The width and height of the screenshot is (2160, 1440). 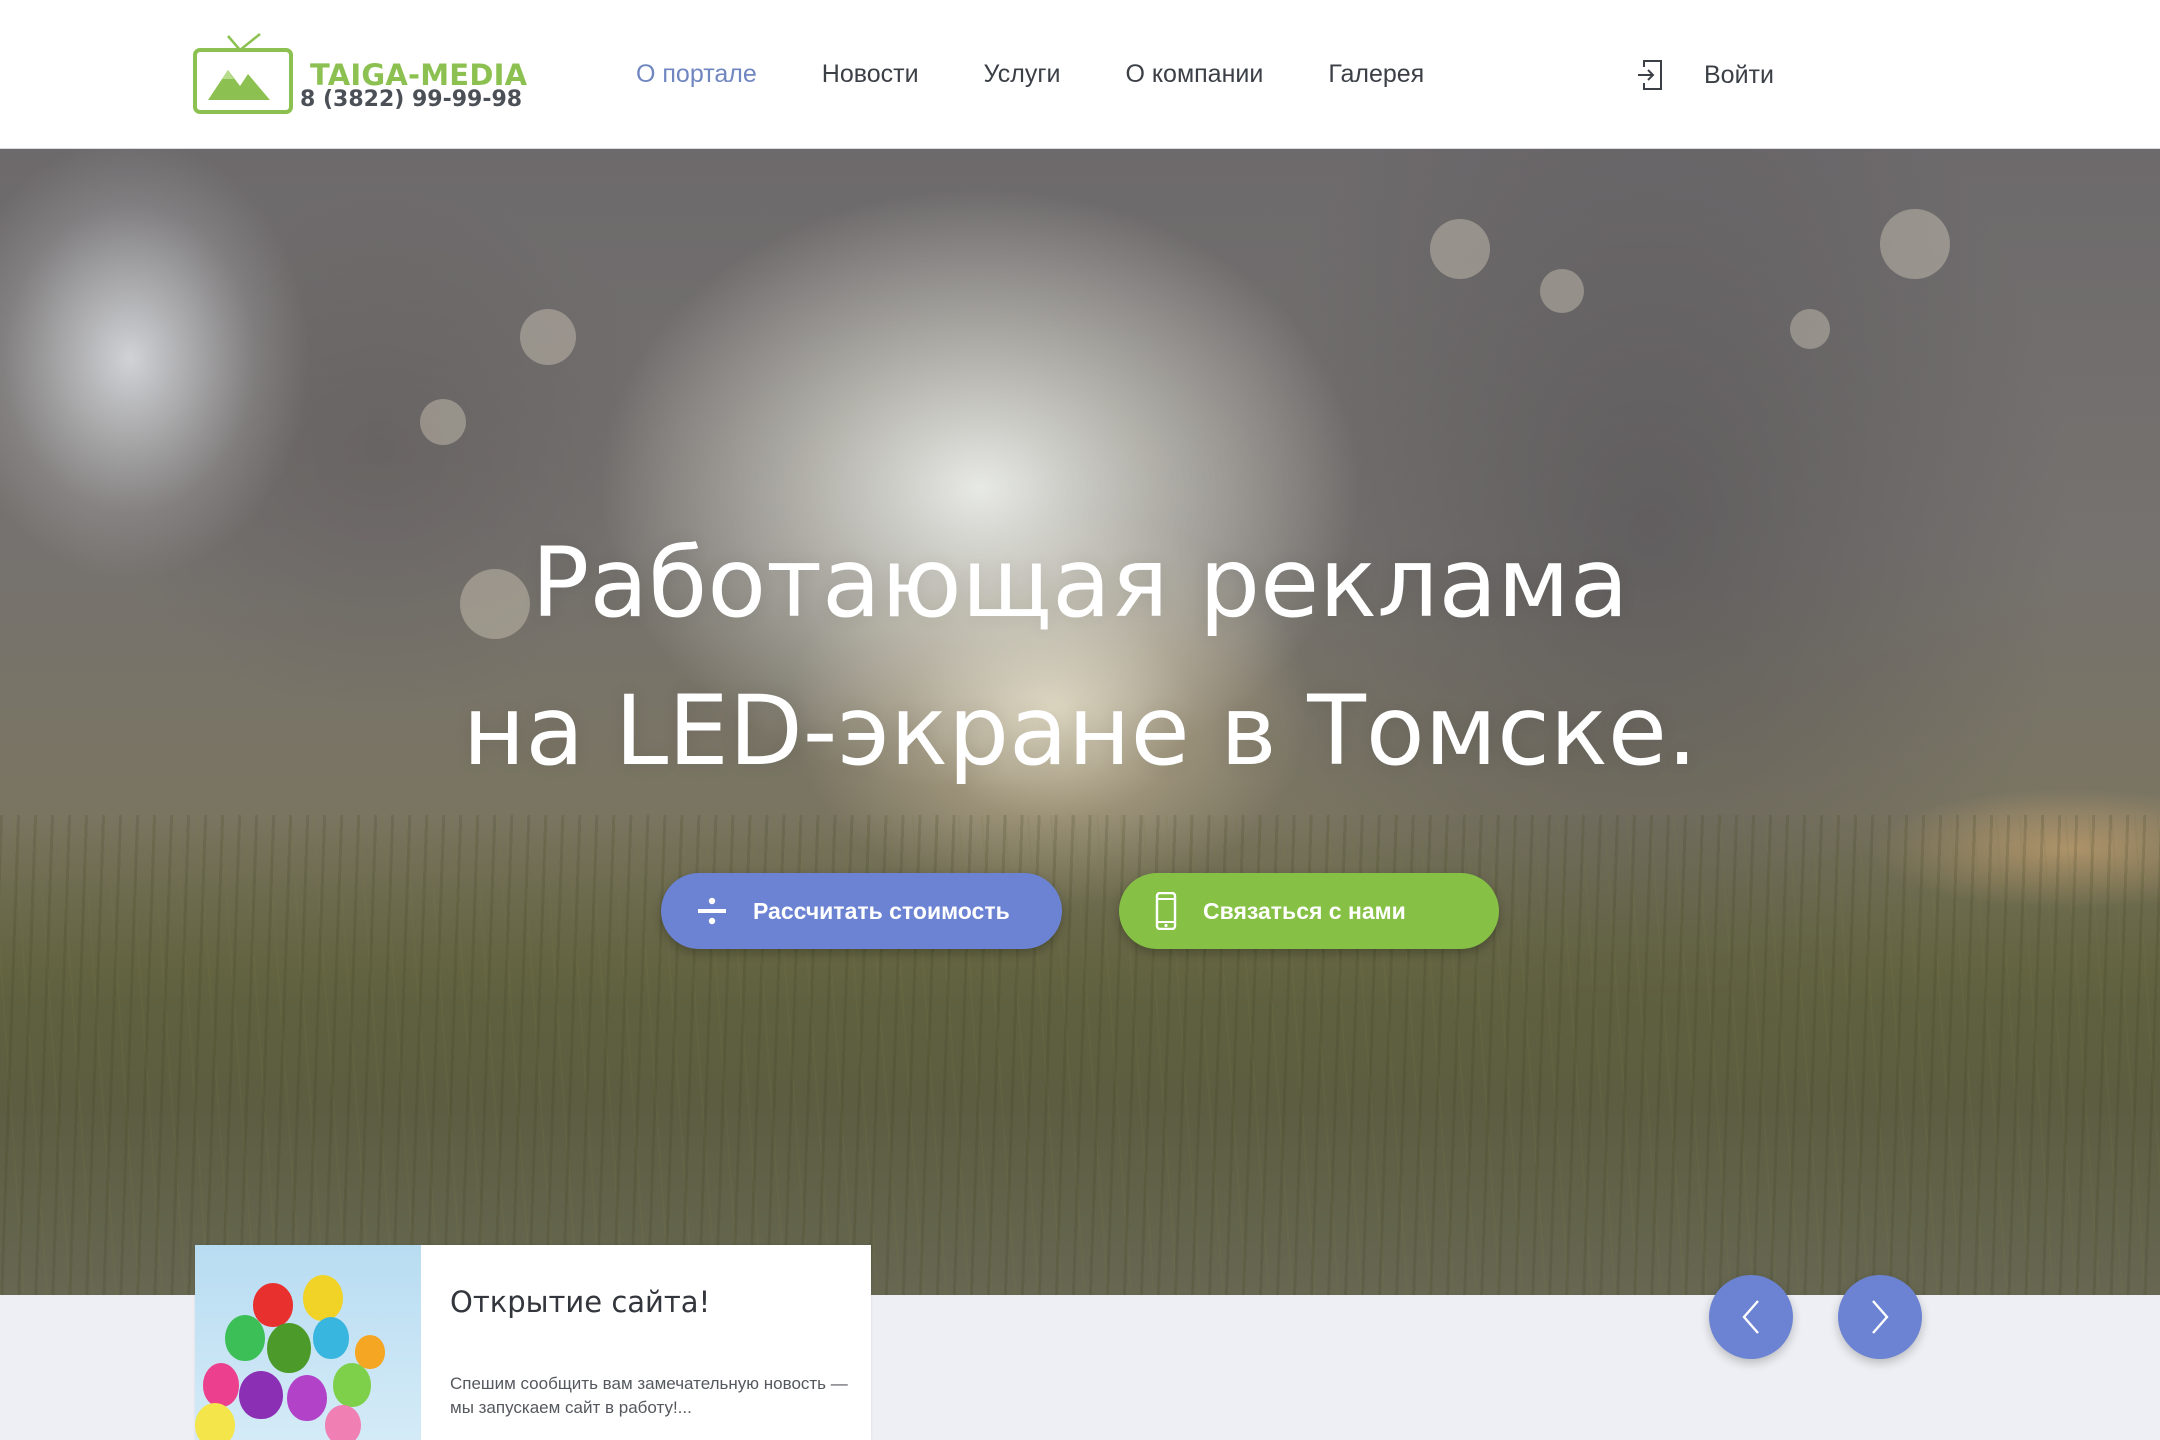 What do you see at coordinates (1194, 74) in the screenshot?
I see `nav-item-about-company: О компании` at bounding box center [1194, 74].